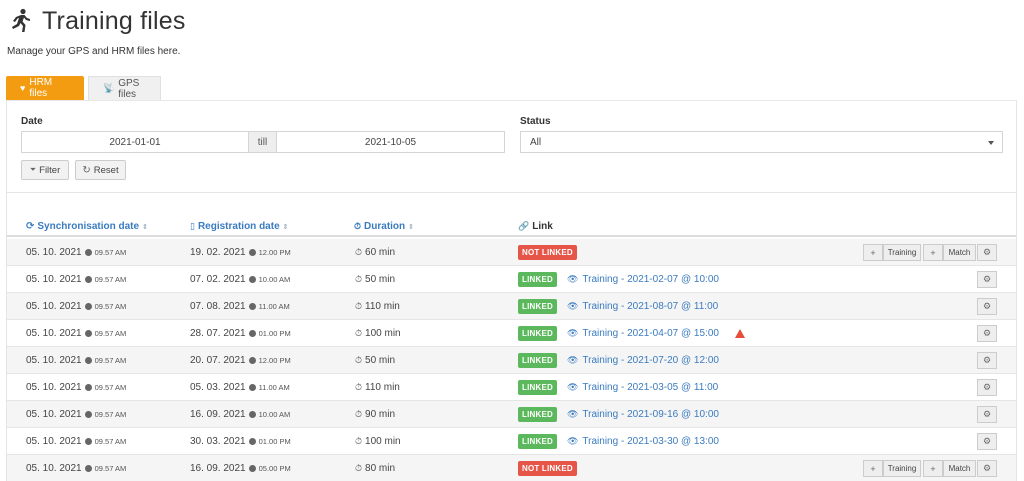 The width and height of the screenshot is (1024, 481). What do you see at coordinates (643, 414) in the screenshot?
I see `training-link: 👁 Training - 2021-09-16 @ 10:00` at bounding box center [643, 414].